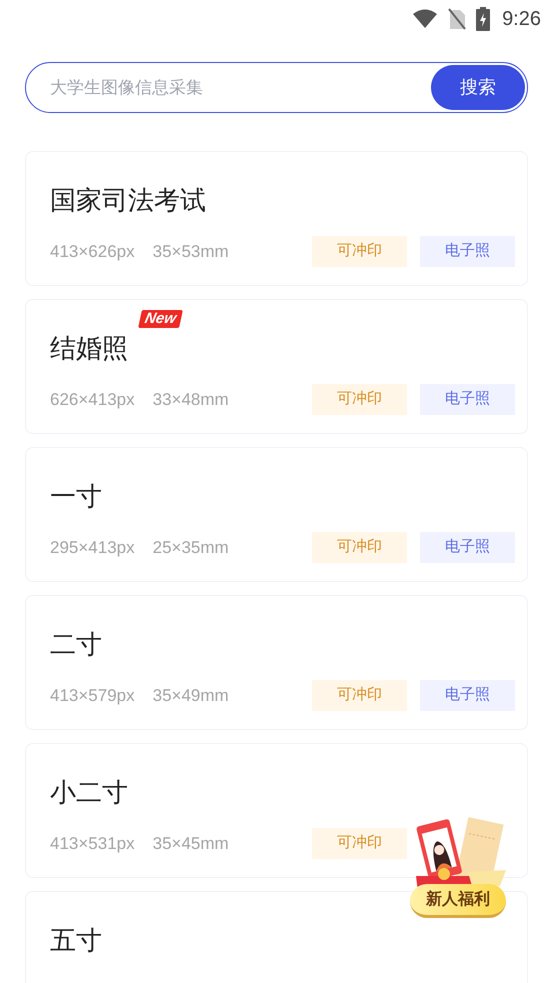  Describe the element at coordinates (425, 19) in the screenshot. I see `wifi-icon` at that location.